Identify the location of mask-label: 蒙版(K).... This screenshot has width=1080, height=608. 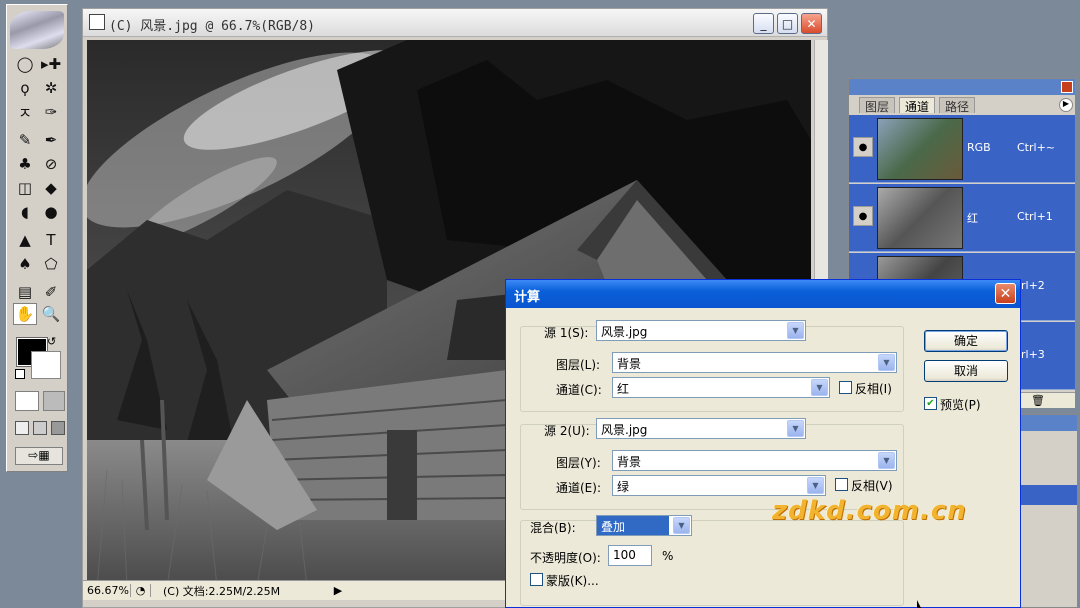
(572, 581).